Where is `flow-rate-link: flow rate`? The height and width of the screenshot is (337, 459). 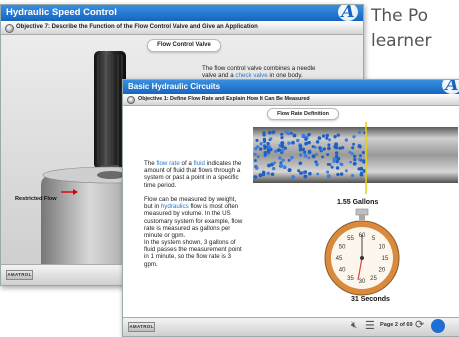
flow-rate-link: flow rate is located at coordinates (167, 163).